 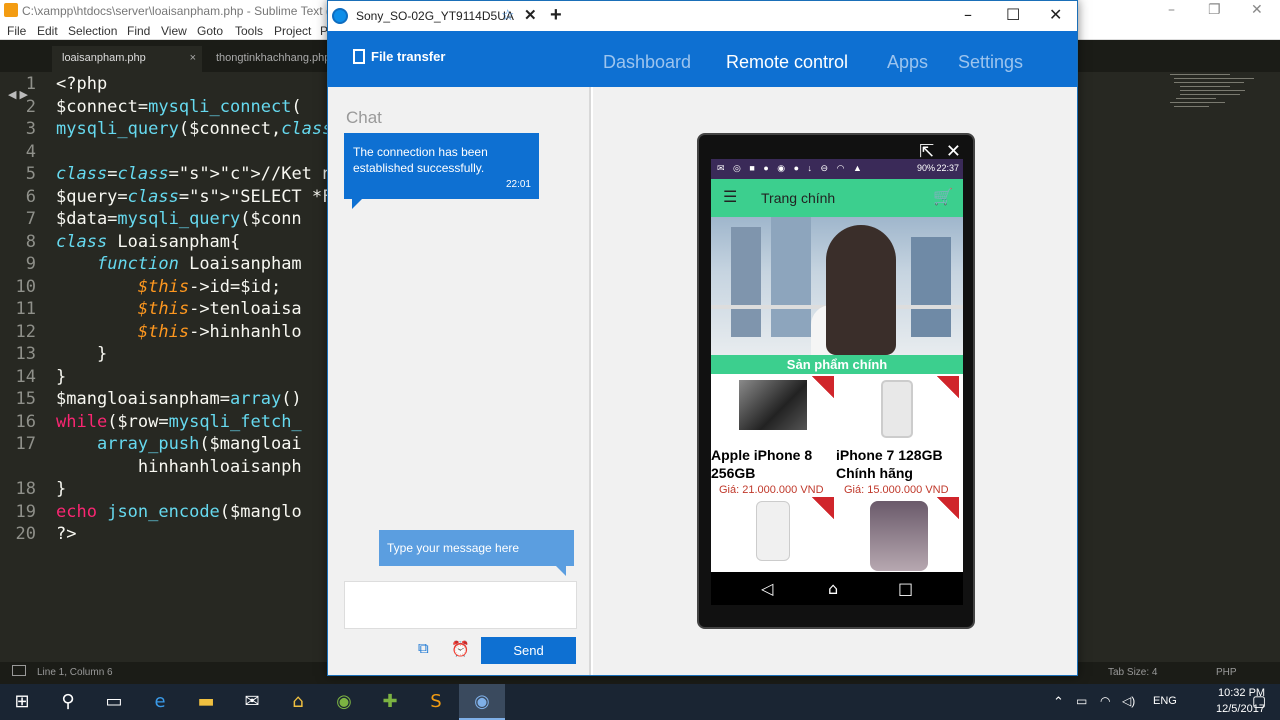 I want to click on wifi-icon: ◠, so click(x=1105, y=701).